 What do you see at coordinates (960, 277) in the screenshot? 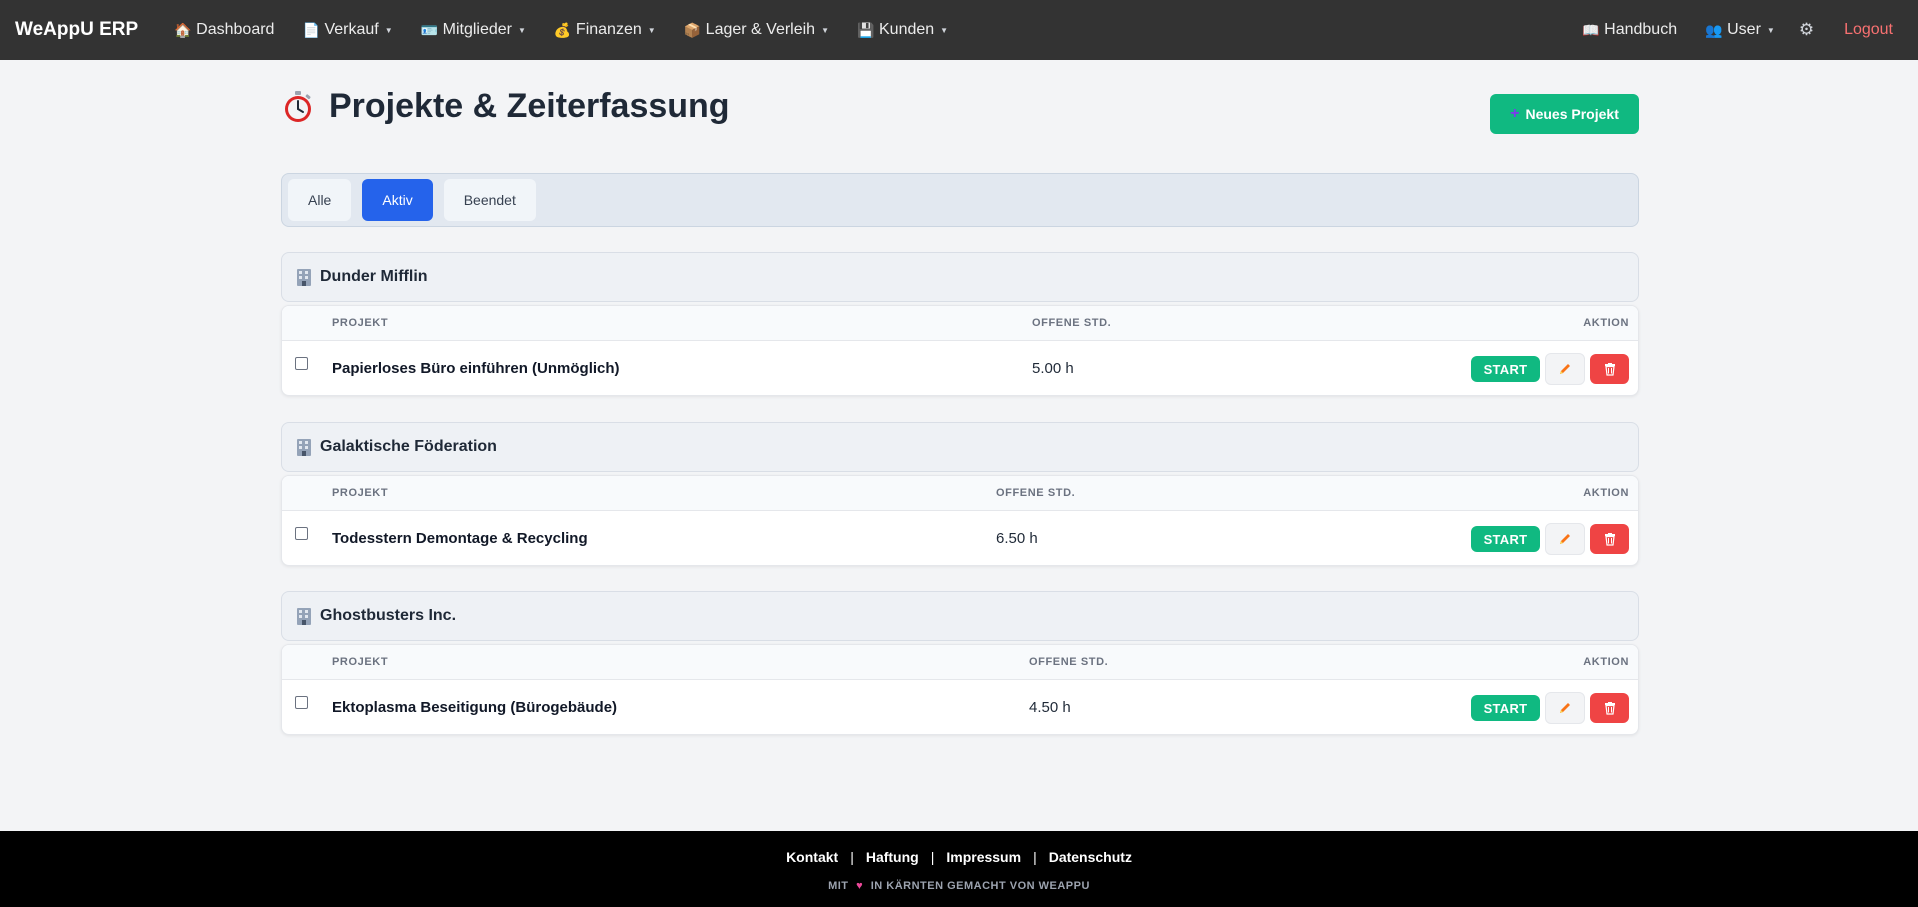
I see `client-header: Dunder Mifflin` at bounding box center [960, 277].